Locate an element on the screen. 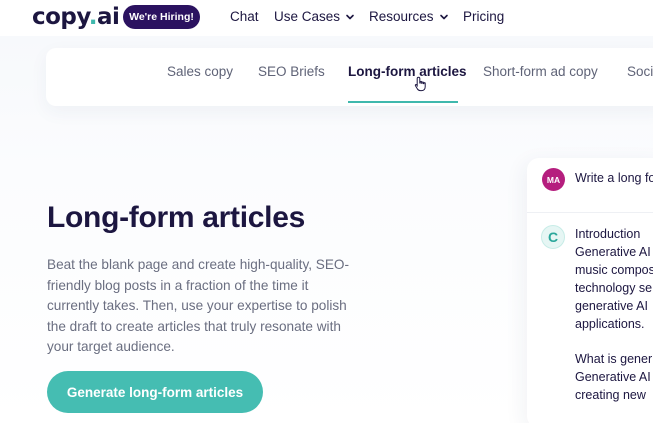  active-tab-indicator is located at coordinates (403, 102).